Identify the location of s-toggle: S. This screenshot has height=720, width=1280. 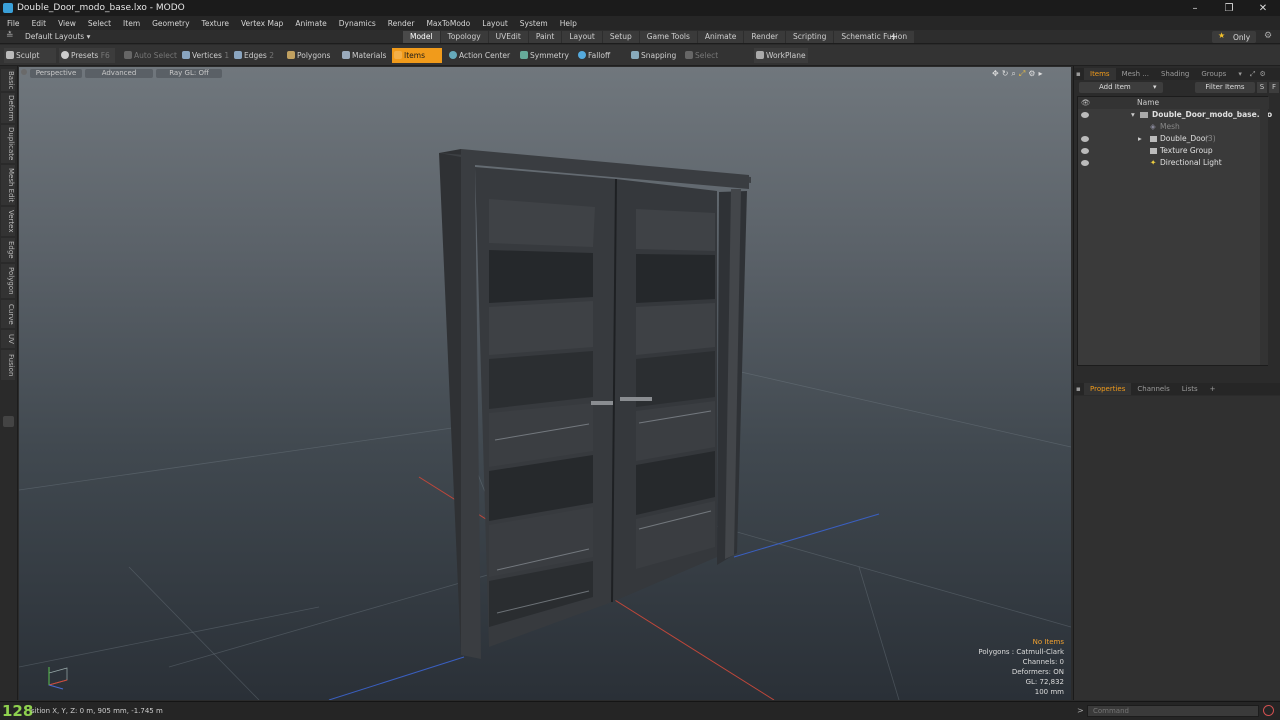
(1262, 87).